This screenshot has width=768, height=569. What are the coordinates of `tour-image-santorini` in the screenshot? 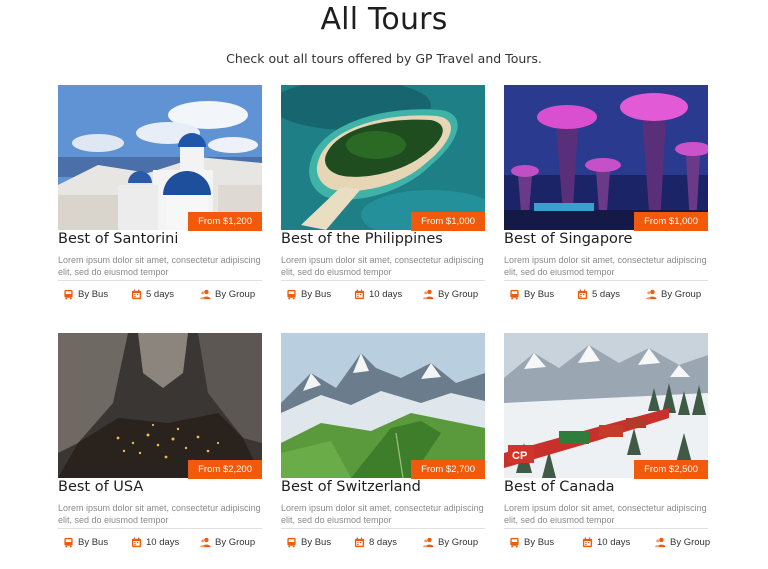 It's located at (160, 157).